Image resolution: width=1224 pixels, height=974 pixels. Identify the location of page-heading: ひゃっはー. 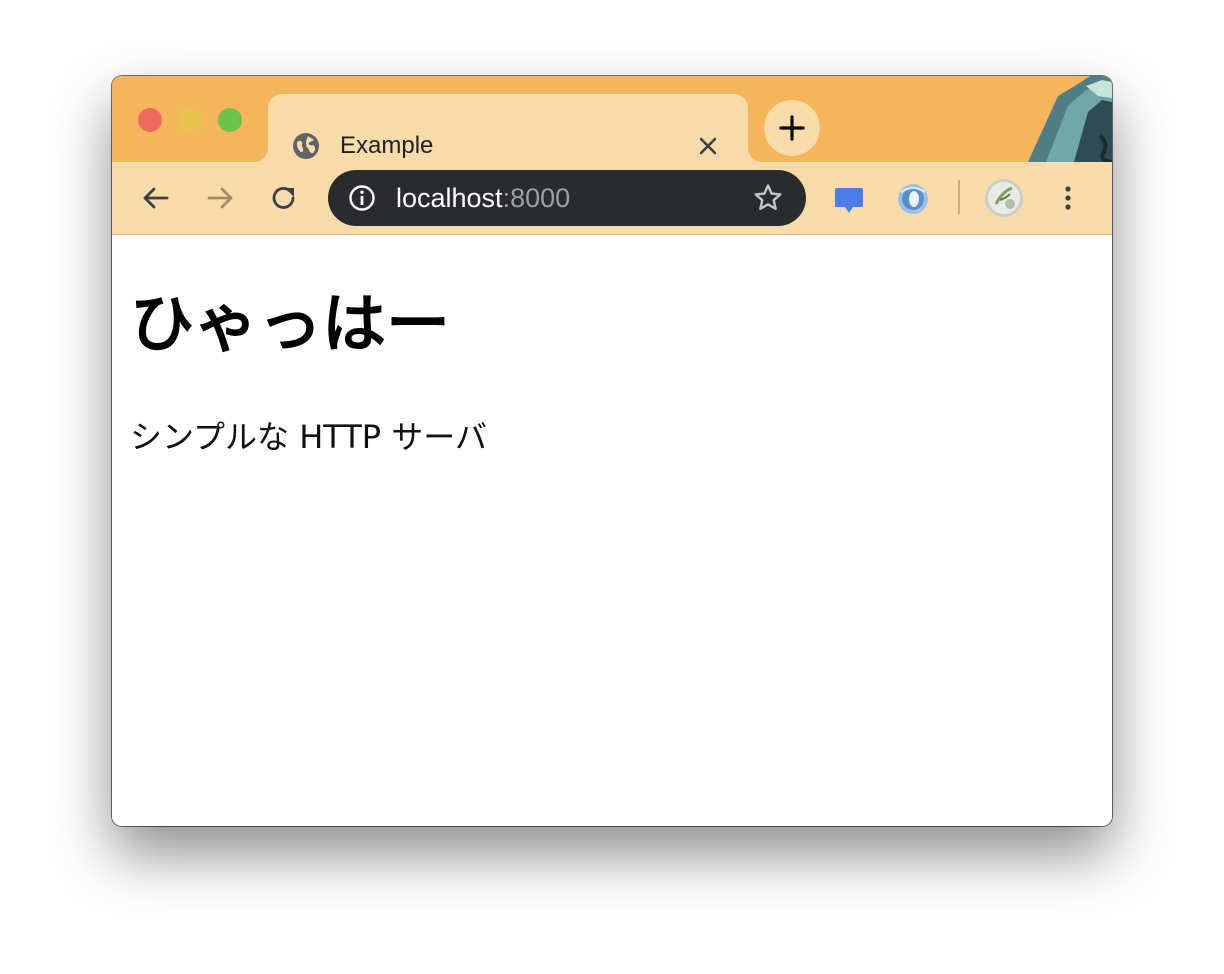
(290, 325).